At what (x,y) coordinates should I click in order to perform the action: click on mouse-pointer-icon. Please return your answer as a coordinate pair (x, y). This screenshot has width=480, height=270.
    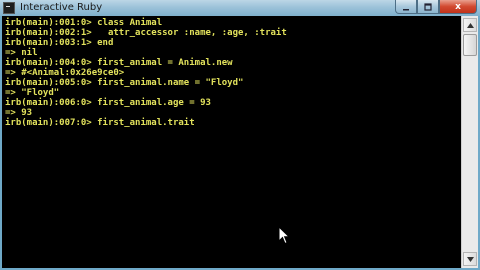
    Looking at the image, I should click on (284, 235).